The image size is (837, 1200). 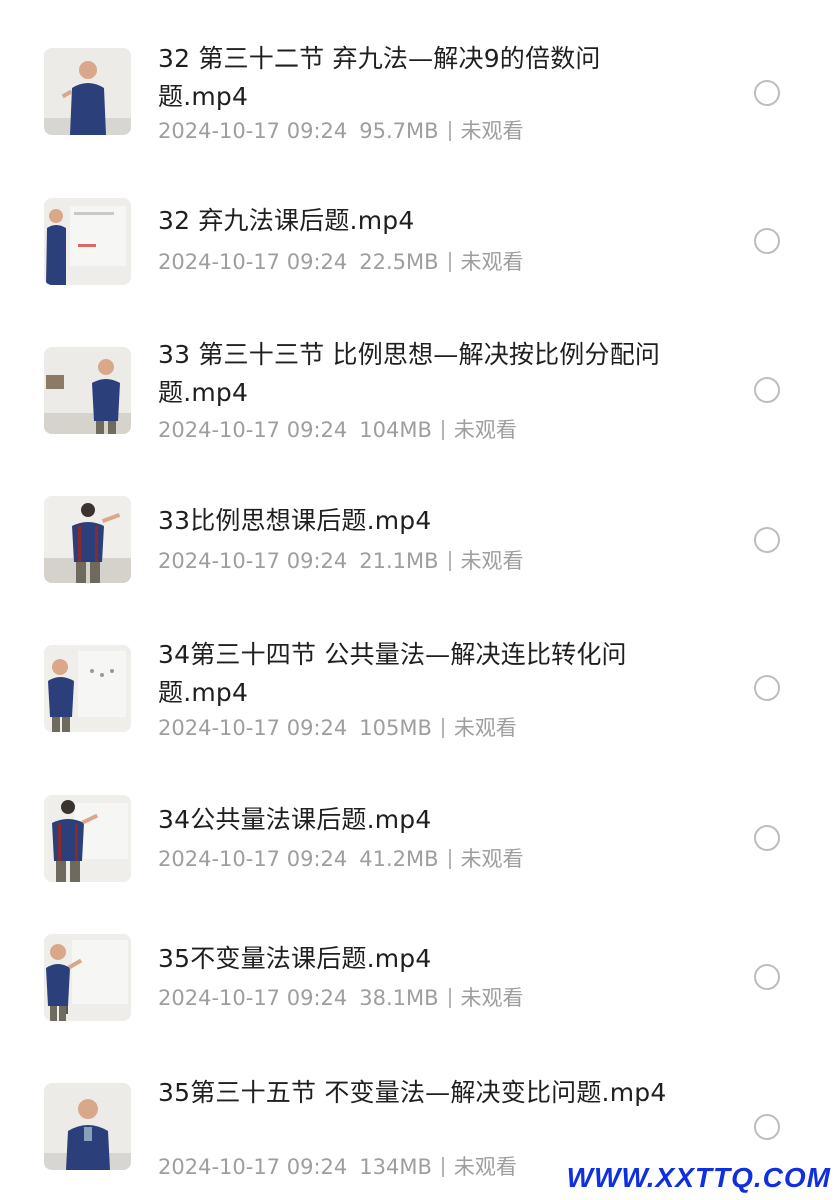 I want to click on file-meta: 2024-10-17 09:24 38.1MB 未观看, so click(x=438, y=998).